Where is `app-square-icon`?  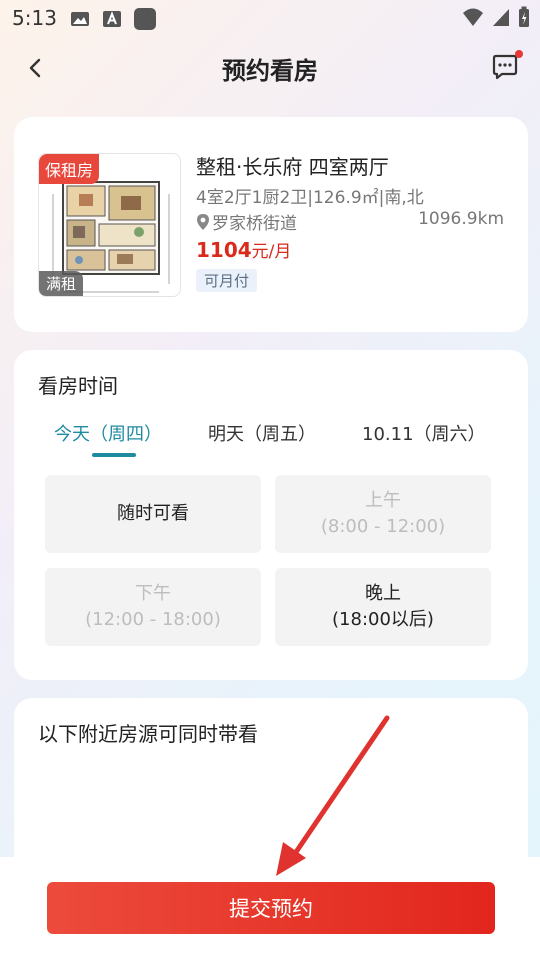 app-square-icon is located at coordinates (145, 19).